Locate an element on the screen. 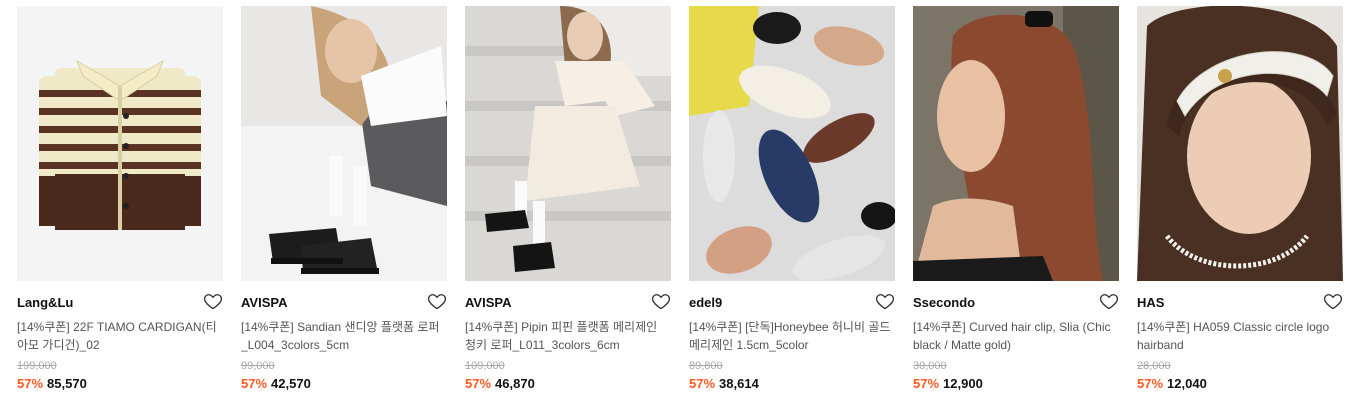 The image size is (1353, 400). hair-clip-model-image is located at coordinates (1016, 143).